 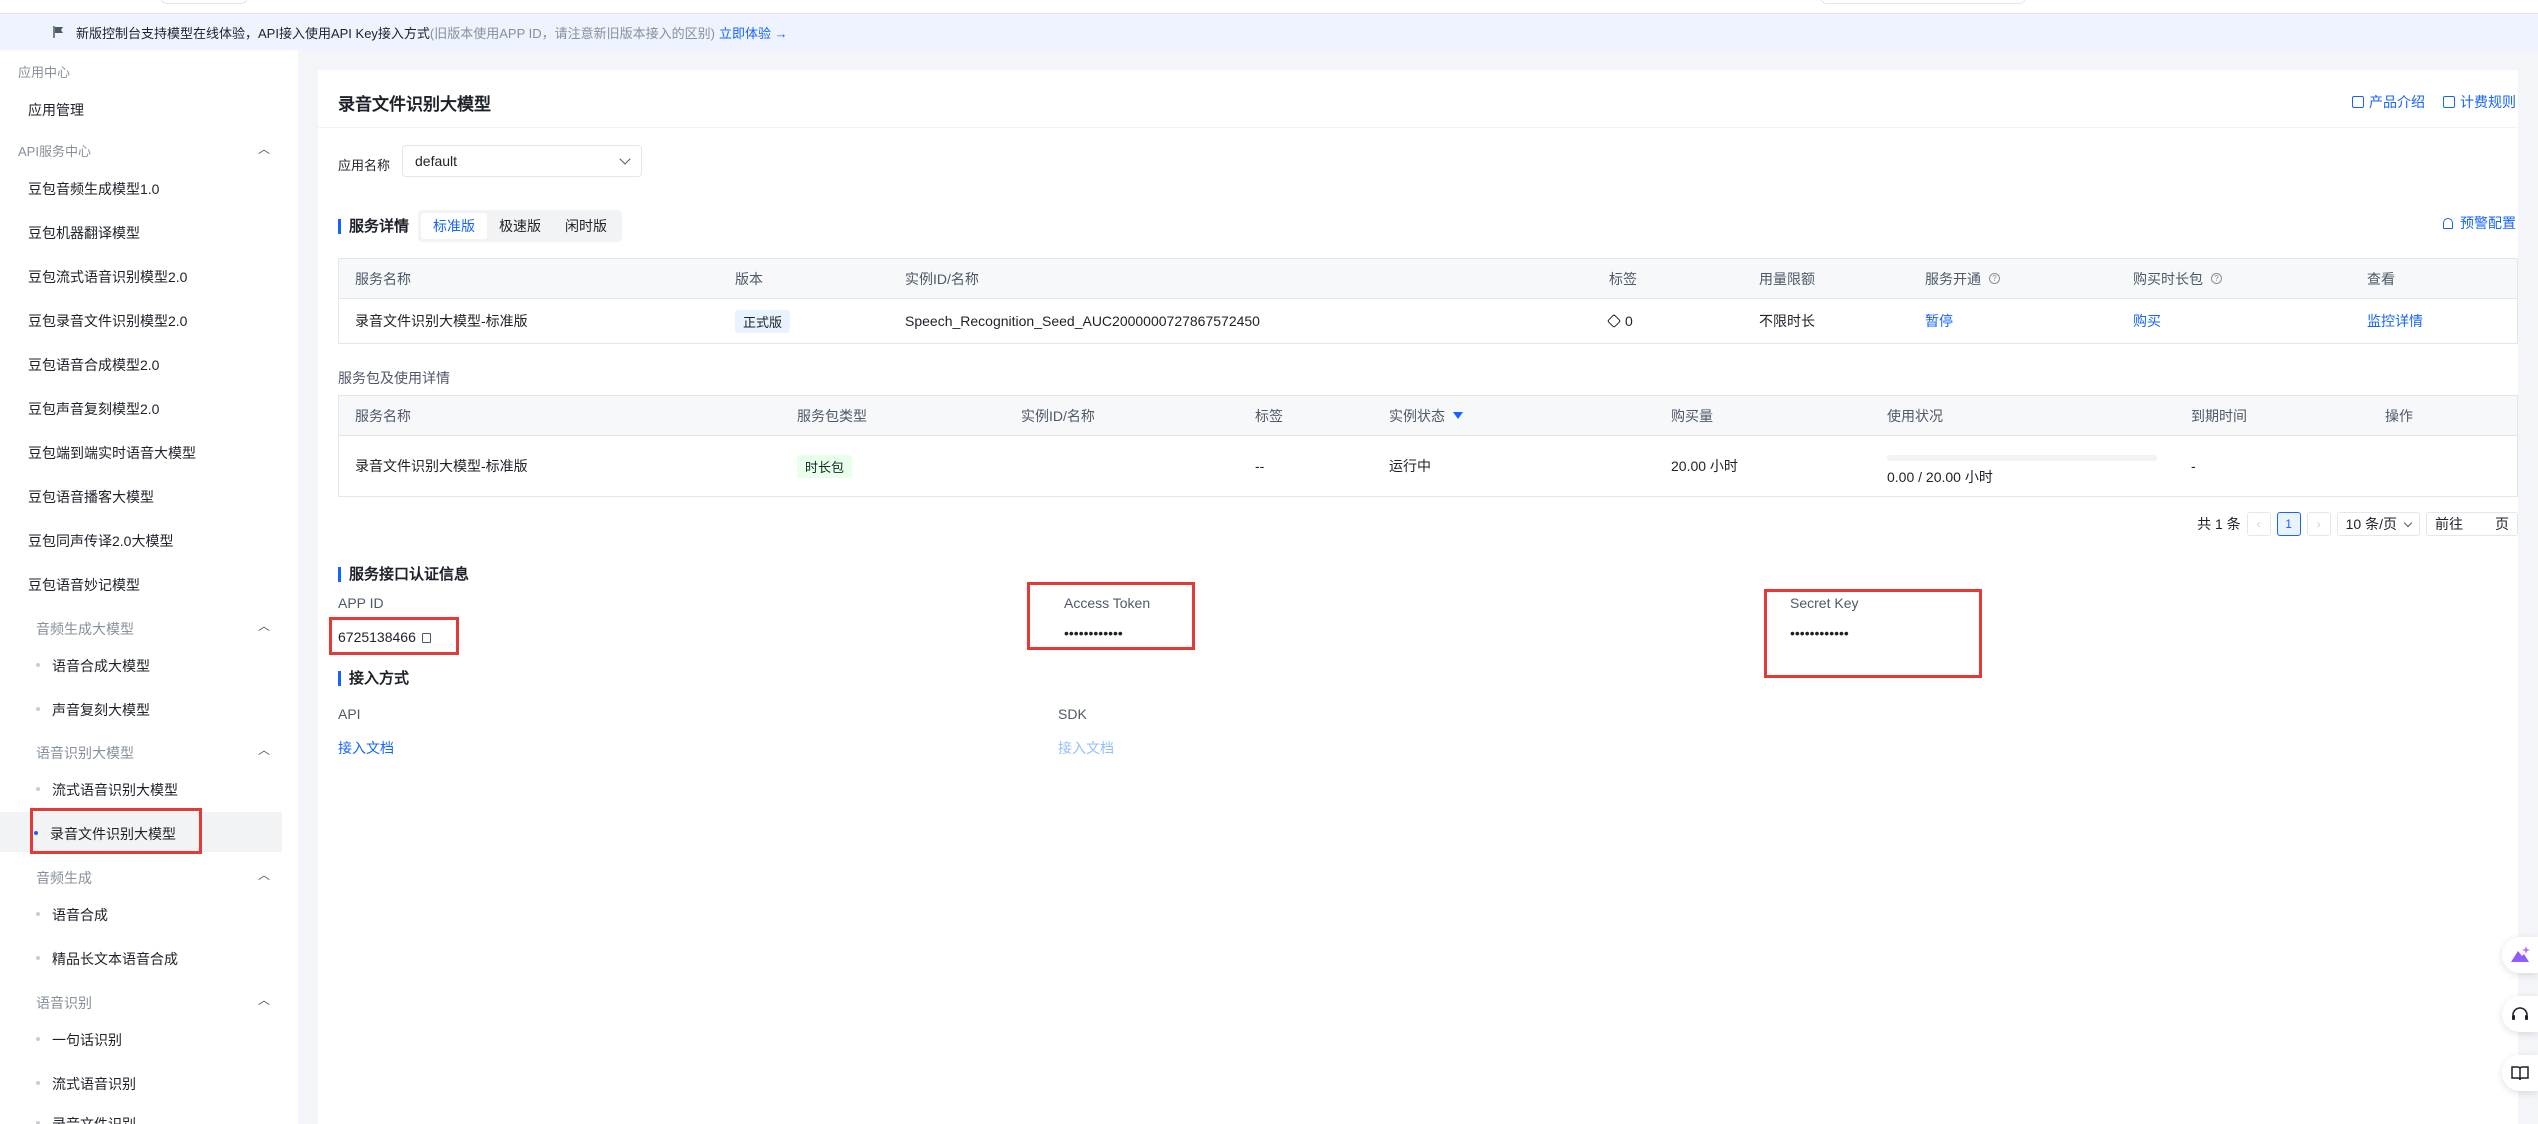 I want to click on highlight-box-sidebar, so click(x=116, y=831).